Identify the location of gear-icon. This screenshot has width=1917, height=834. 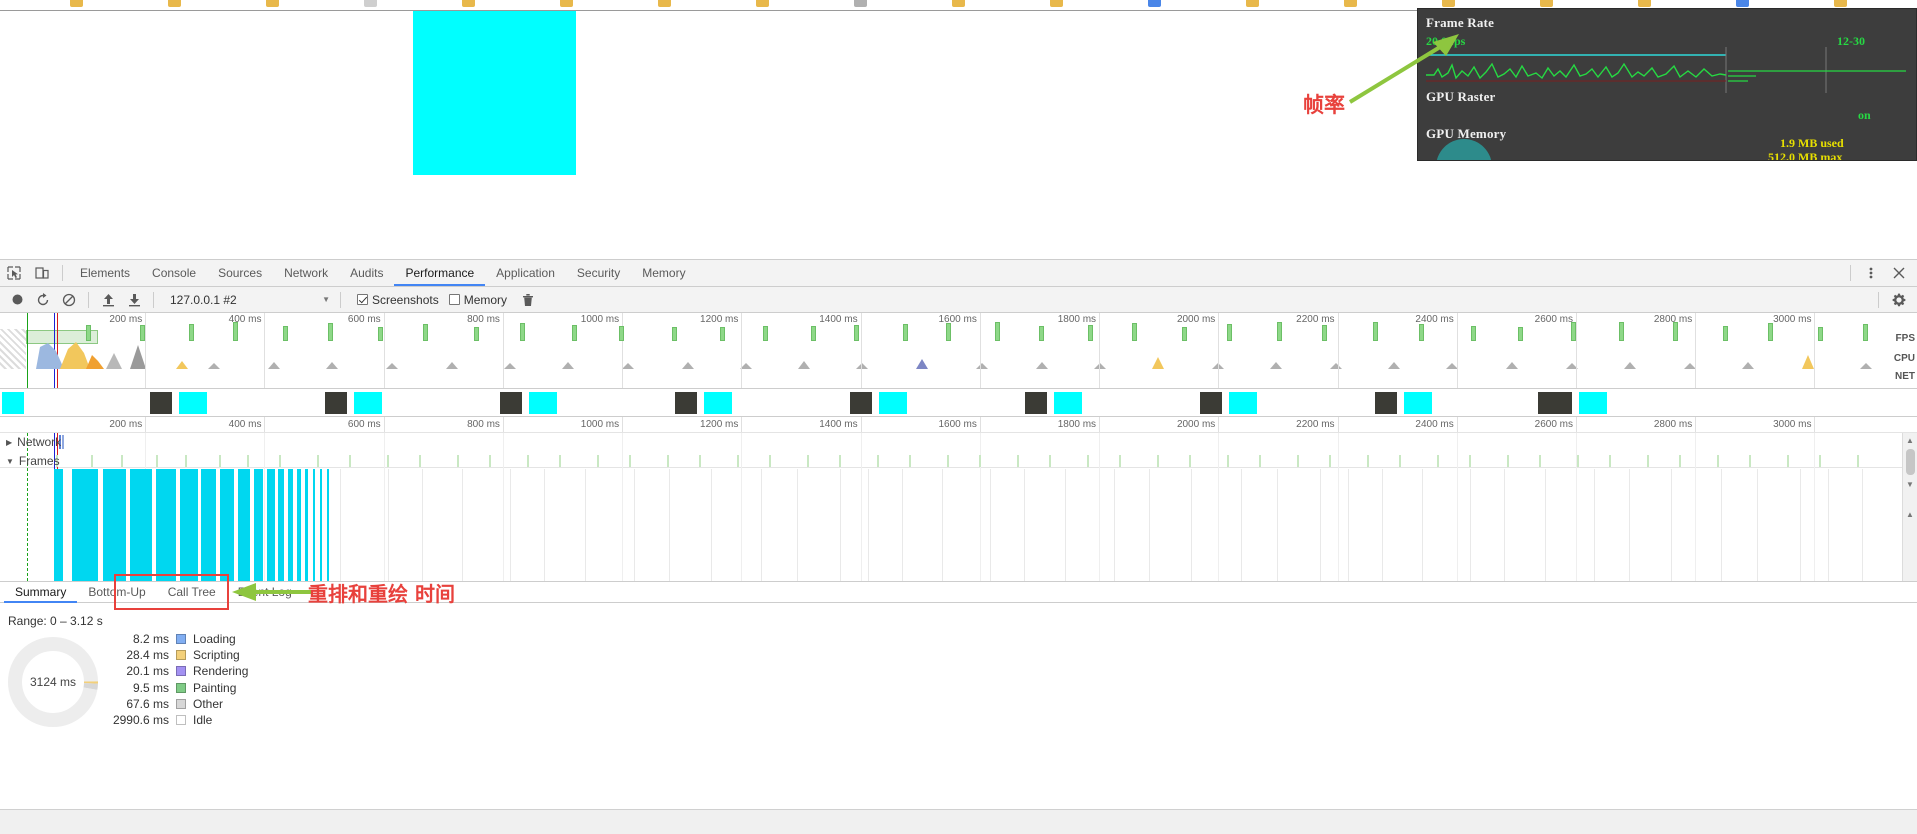
(1899, 300).